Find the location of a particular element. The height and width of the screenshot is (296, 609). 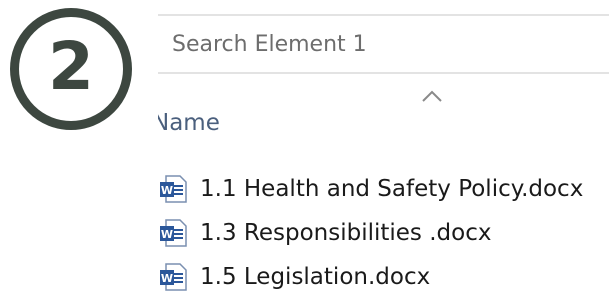

file-name: 1.1 Health and Safety Policy.docx is located at coordinates (392, 189).